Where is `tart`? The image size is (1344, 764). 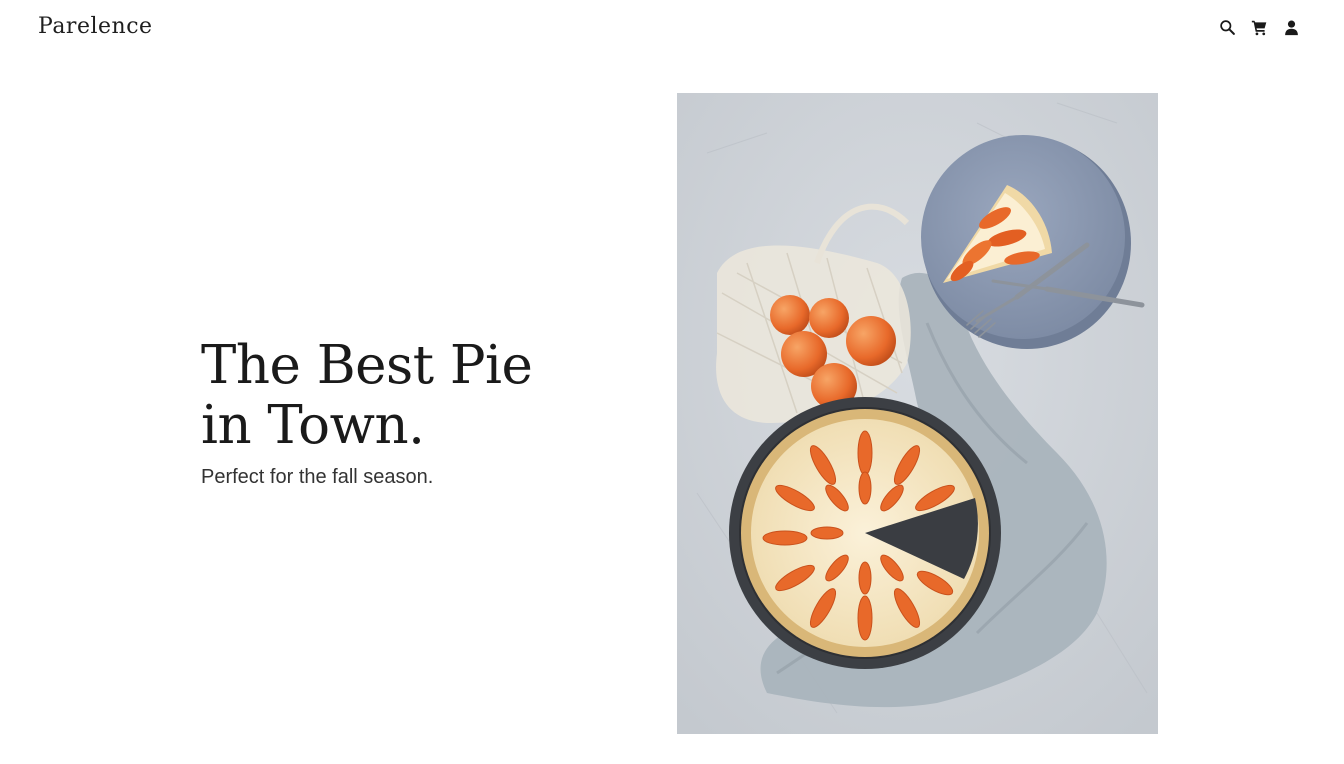
tart is located at coordinates (865, 533).